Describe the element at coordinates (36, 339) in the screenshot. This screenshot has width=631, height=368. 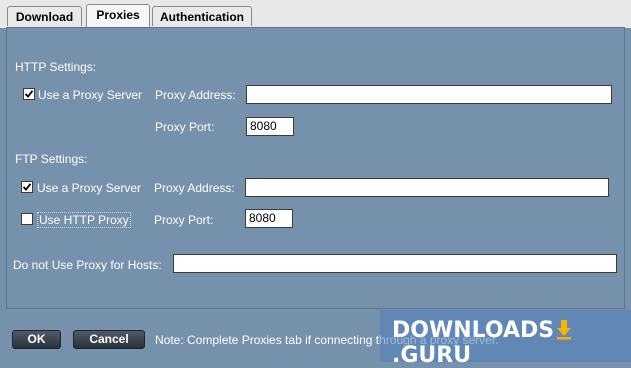
I see `ok-button: OK` at that location.